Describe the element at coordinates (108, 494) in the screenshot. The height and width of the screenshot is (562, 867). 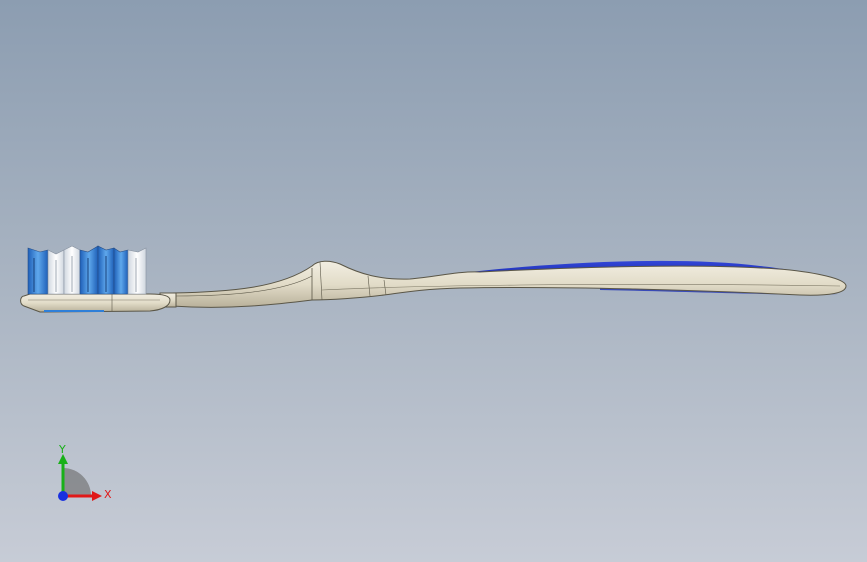
I see `triad-x-label: X` at that location.